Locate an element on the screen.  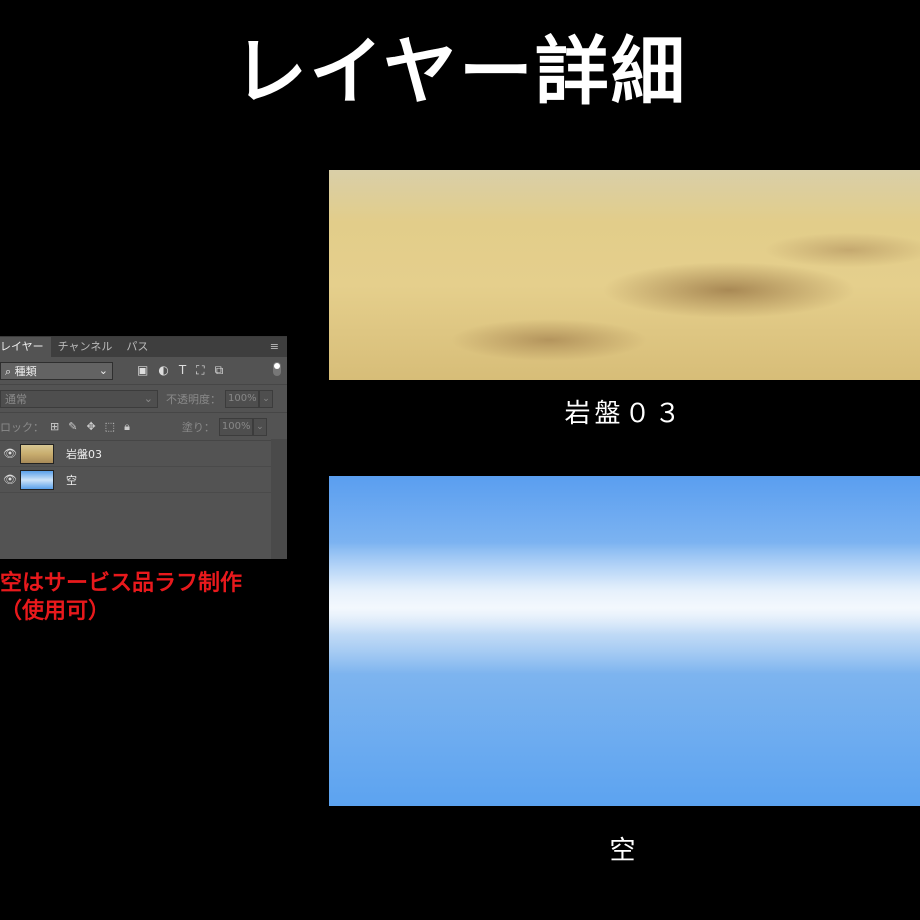
lock-move-icon: ✥ is located at coordinates (90, 427).